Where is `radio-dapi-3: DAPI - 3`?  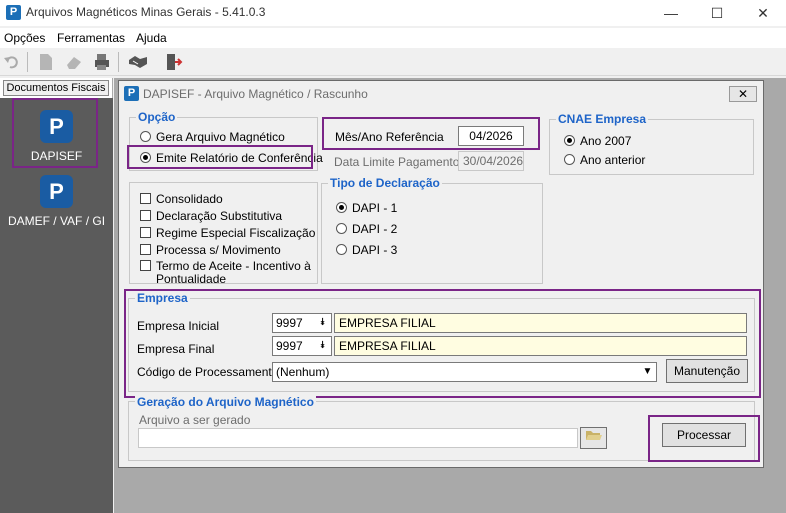
radio-dapi-3: DAPI - 3 is located at coordinates (366, 250).